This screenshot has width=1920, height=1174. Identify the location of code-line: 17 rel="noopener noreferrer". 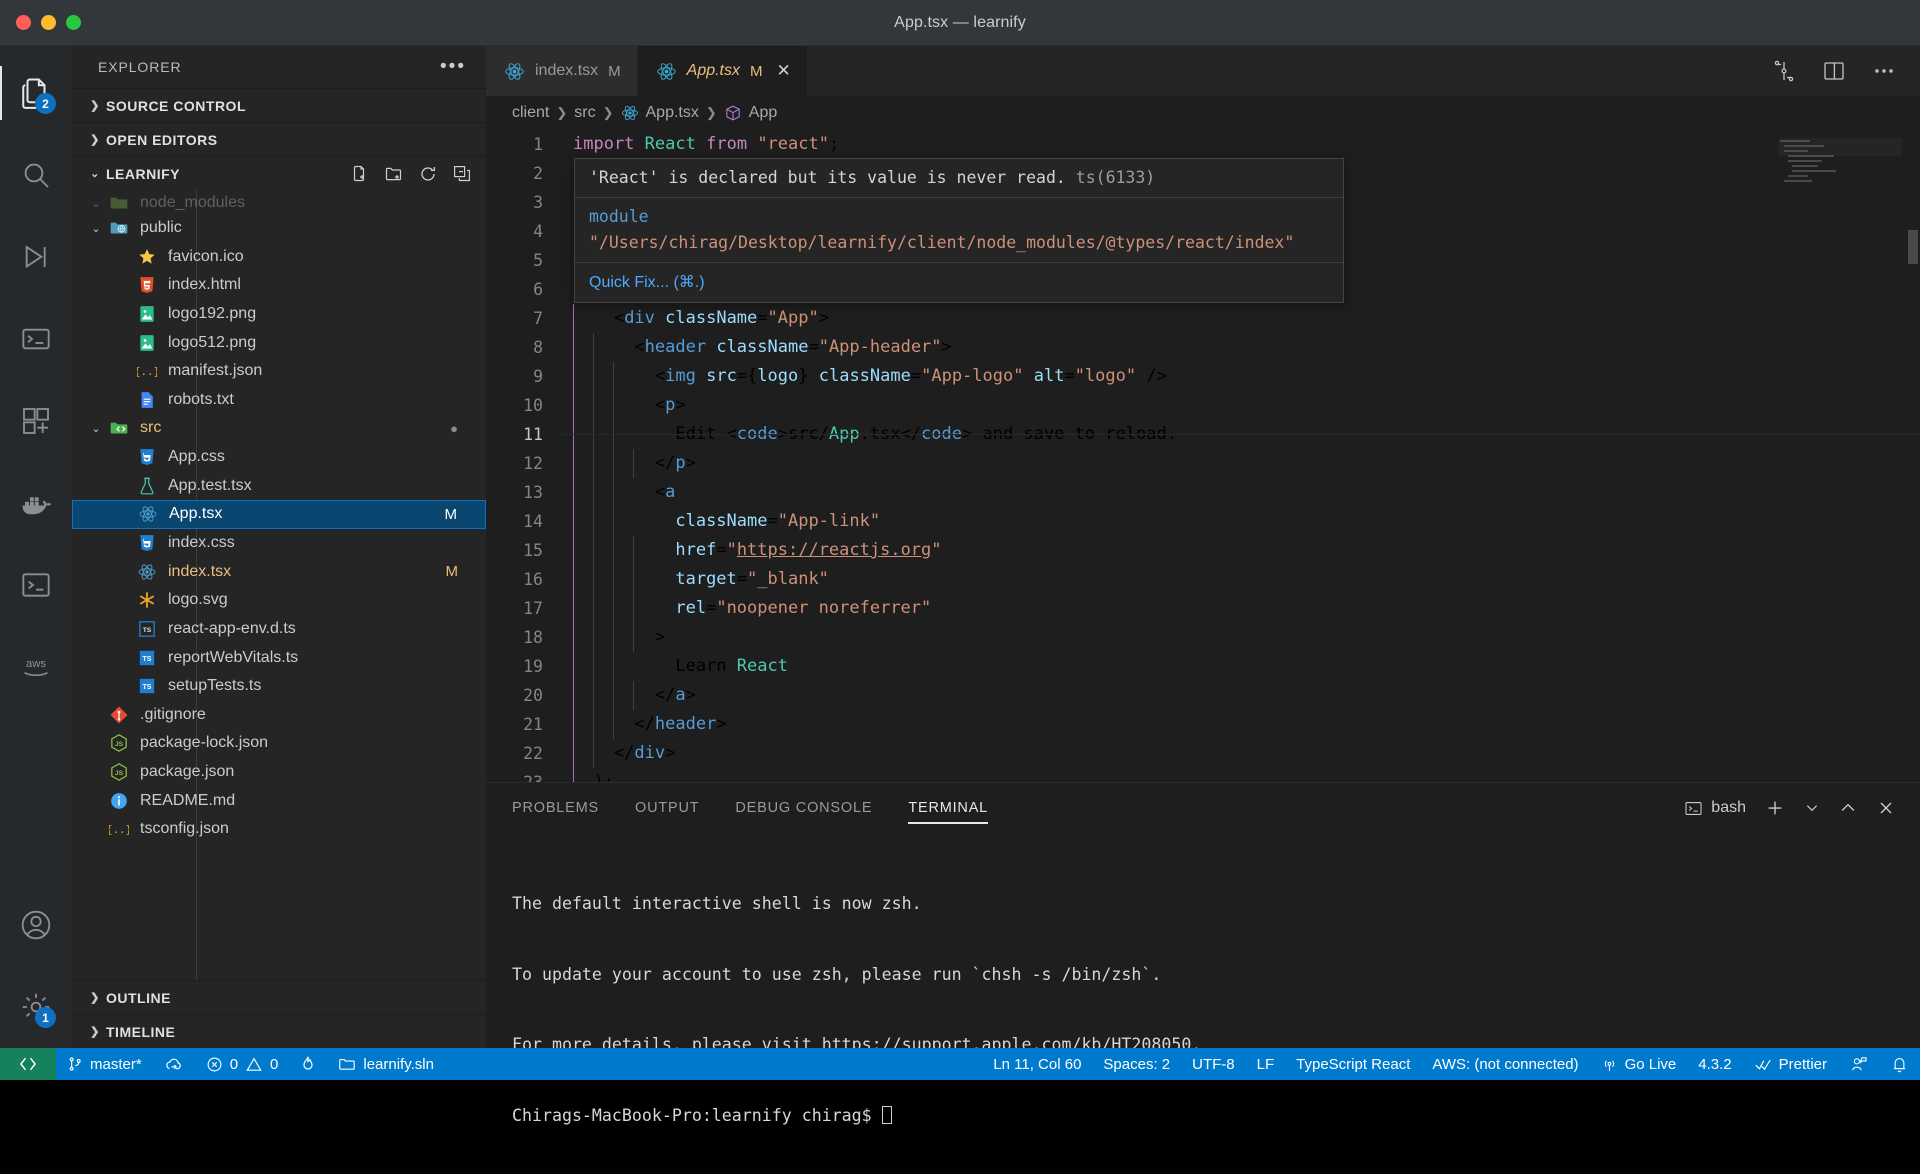
(1203, 608).